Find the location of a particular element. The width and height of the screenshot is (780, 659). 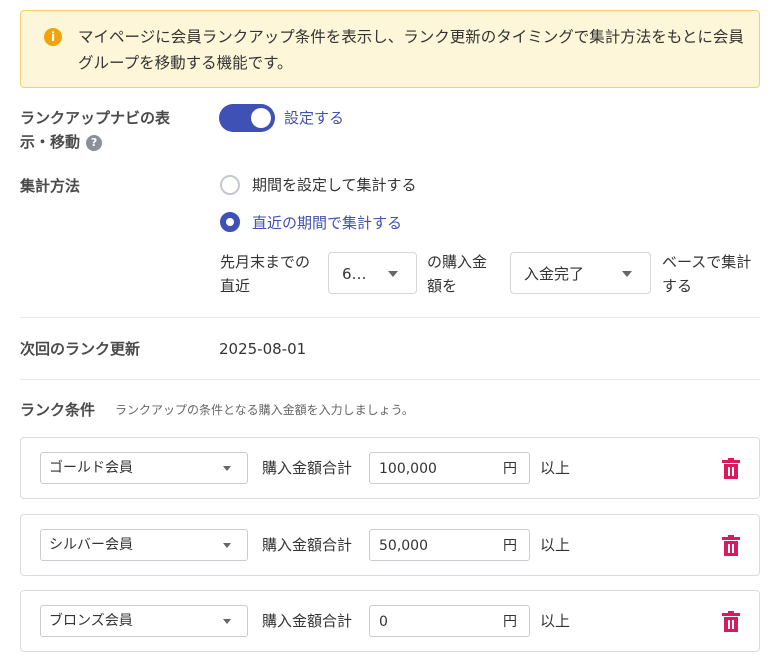

rank-navi-label-line1: ランクアップナビの表 is located at coordinates (95, 118).